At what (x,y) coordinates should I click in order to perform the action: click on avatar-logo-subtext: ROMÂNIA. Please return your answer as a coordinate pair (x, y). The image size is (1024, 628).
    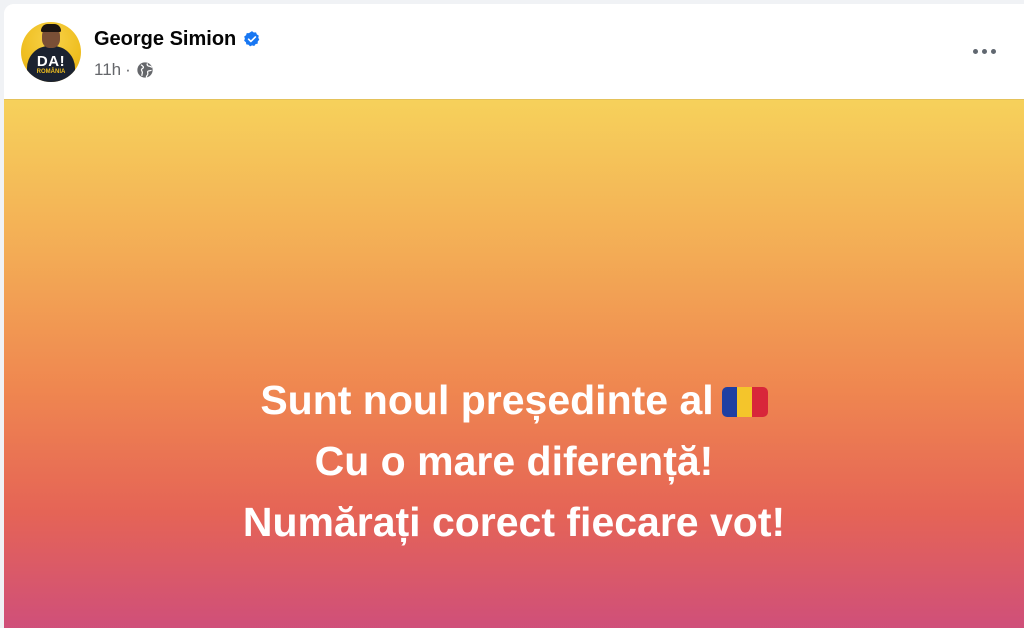
    Looking at the image, I should click on (51, 72).